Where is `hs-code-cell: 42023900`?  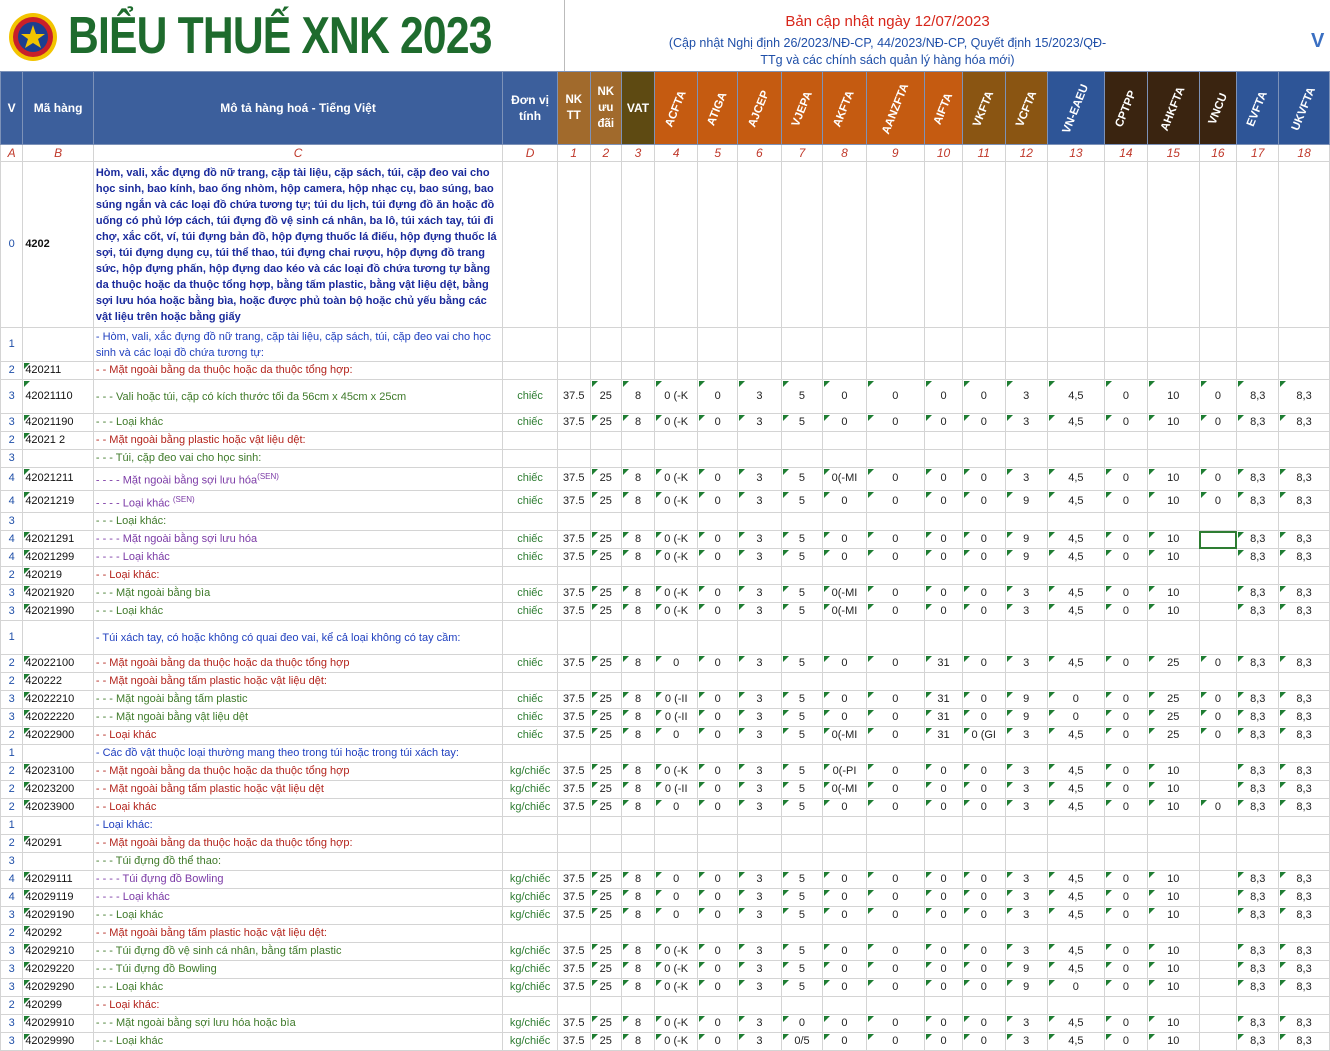
hs-code-cell: 42023900 is located at coordinates (58, 808).